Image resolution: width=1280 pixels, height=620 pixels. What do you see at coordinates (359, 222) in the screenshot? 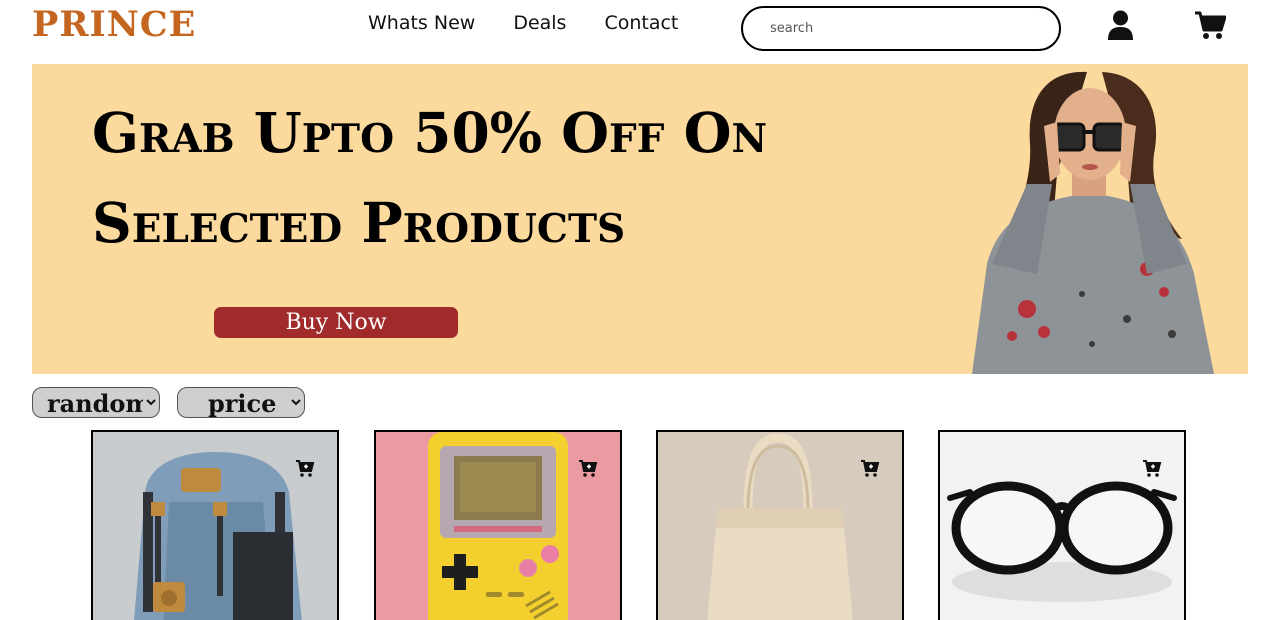
I see `banner-title-line-2: Selected Products` at bounding box center [359, 222].